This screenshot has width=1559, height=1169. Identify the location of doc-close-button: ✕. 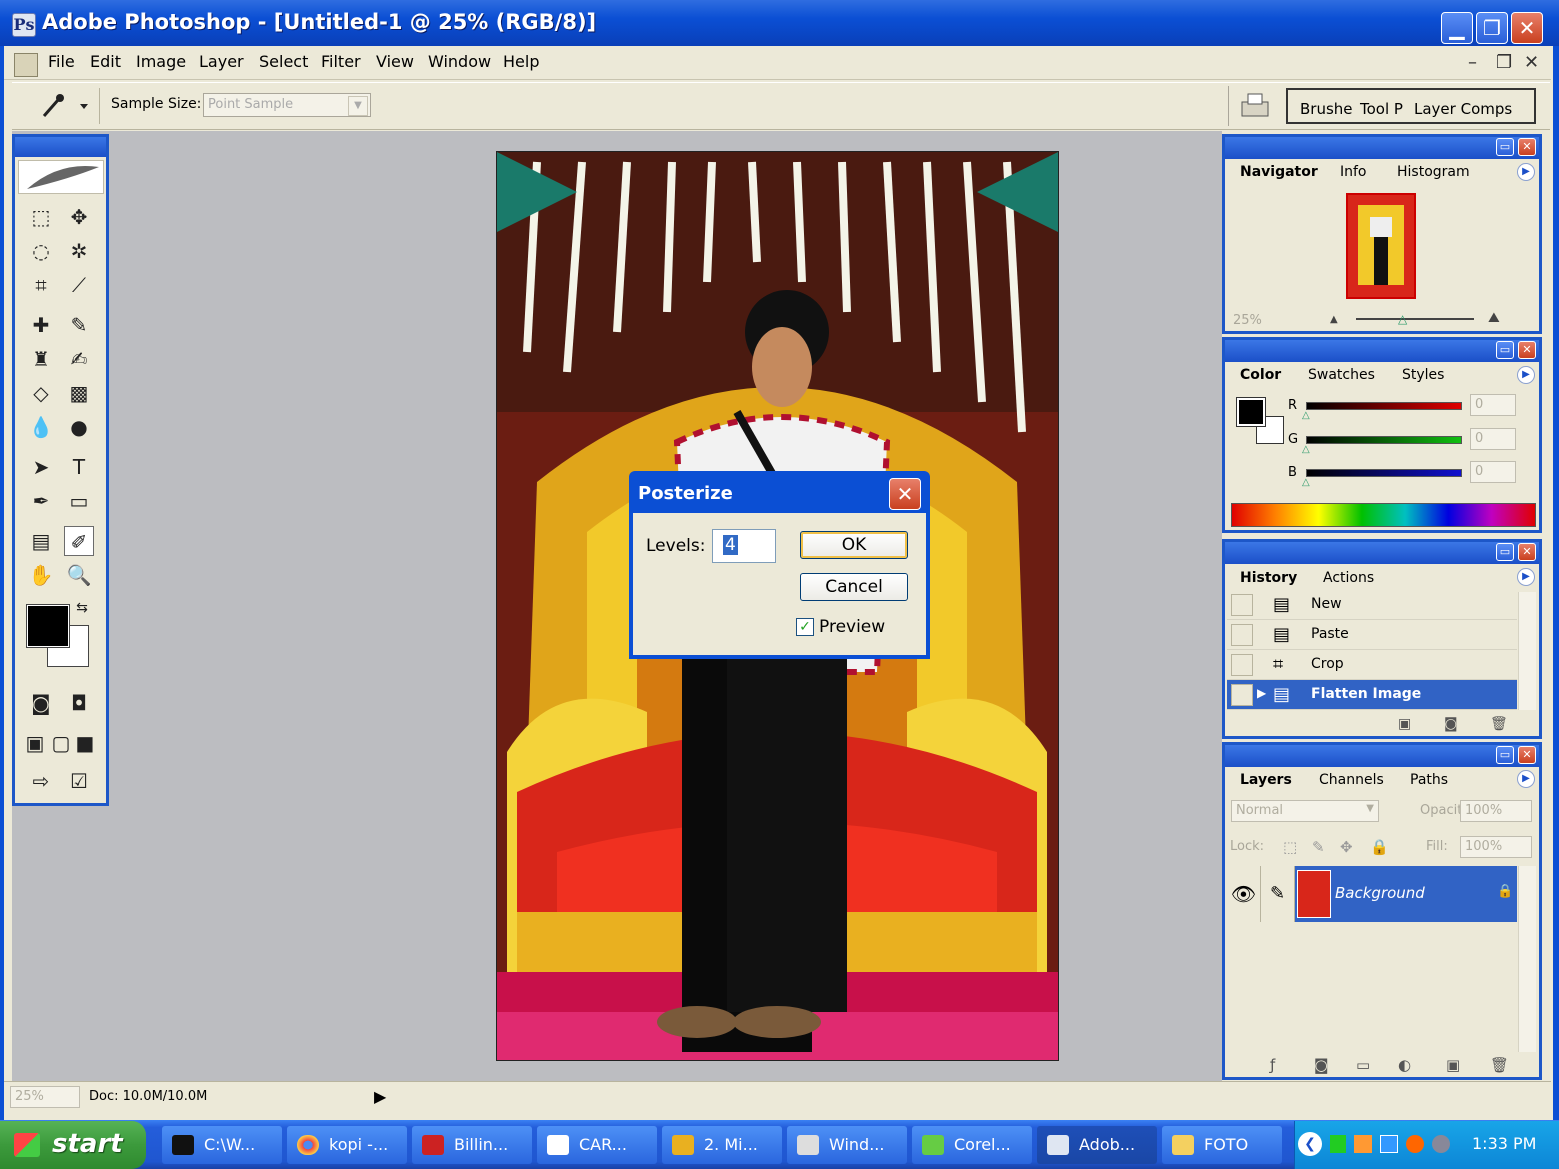
(1531, 62).